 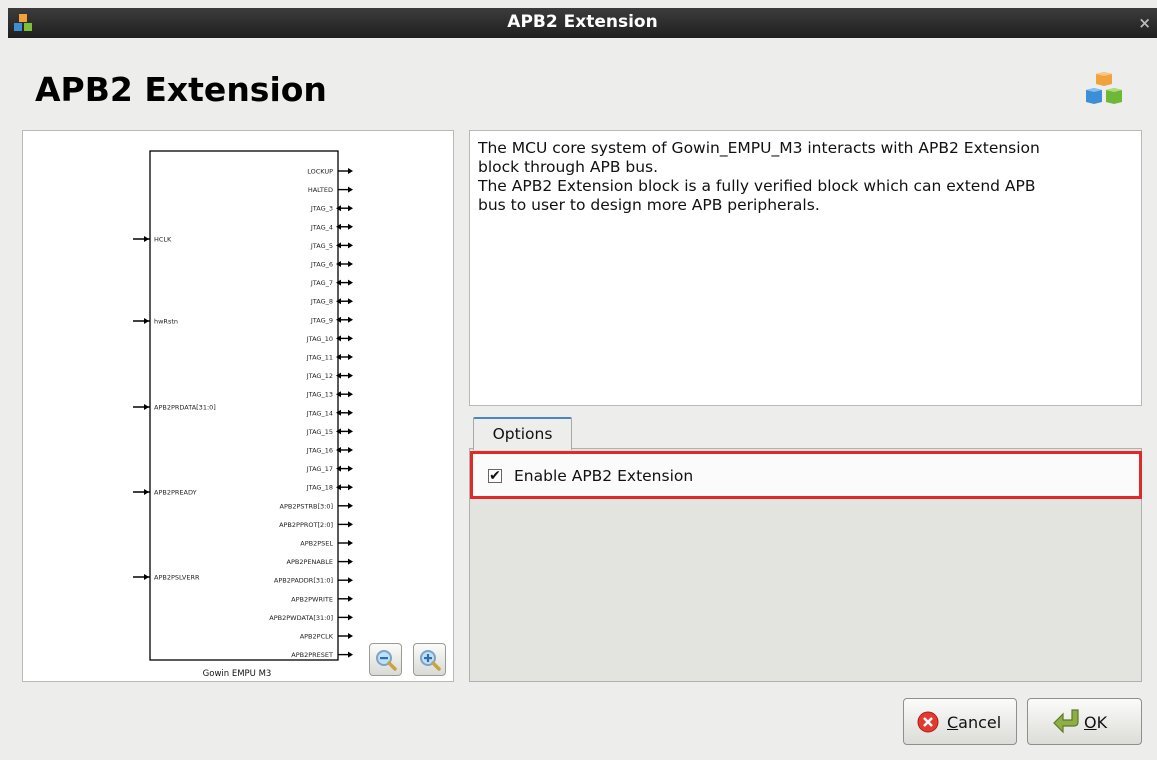 I want to click on pin-label: JTAG_13, so click(x=319, y=395).